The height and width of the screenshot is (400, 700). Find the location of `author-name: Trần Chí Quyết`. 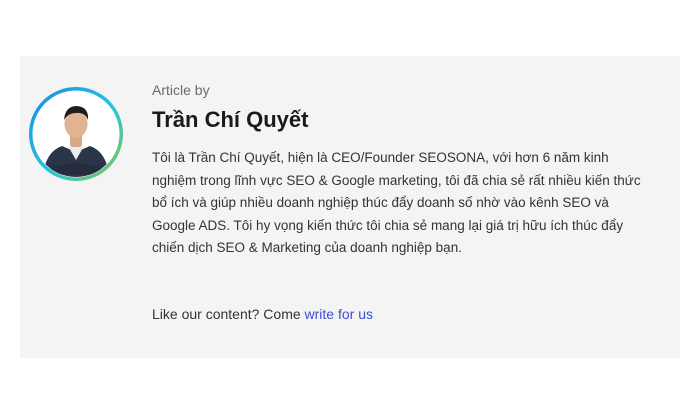

author-name: Trần Chí Quyết is located at coordinates (230, 119).